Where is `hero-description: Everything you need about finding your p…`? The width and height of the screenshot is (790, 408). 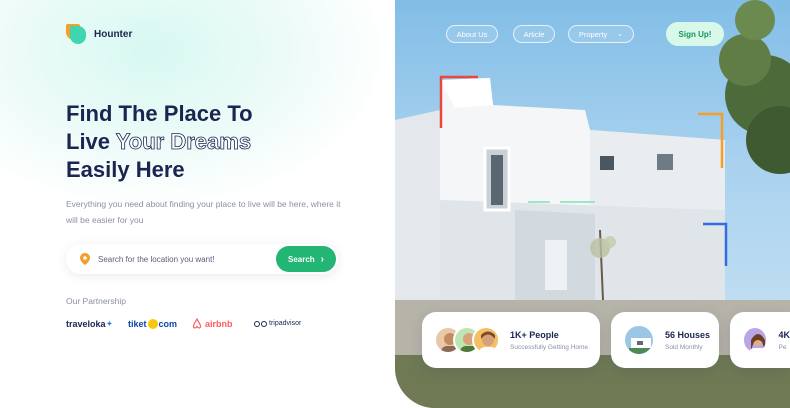
hero-description: Everything you need about finding your p… is located at coordinates (203, 212).